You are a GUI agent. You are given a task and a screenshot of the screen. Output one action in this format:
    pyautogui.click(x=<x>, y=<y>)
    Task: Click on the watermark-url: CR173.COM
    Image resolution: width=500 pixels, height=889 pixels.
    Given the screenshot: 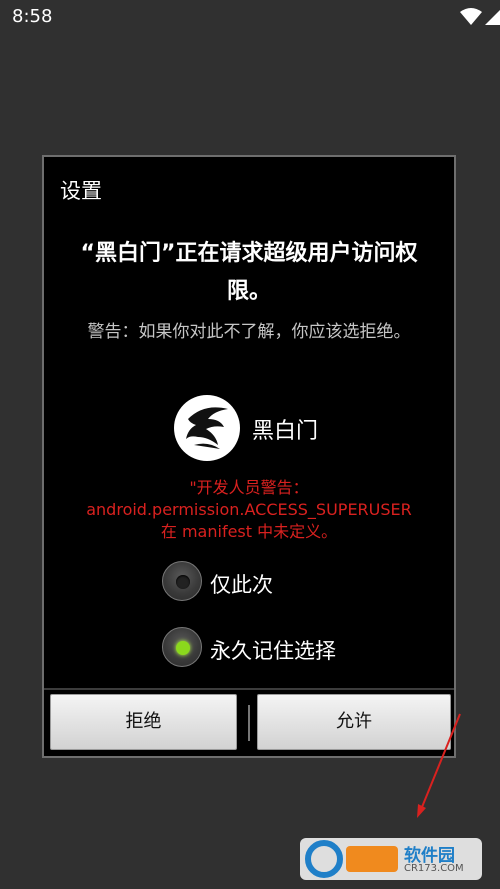 What is the action you would take?
    pyautogui.click(x=434, y=868)
    